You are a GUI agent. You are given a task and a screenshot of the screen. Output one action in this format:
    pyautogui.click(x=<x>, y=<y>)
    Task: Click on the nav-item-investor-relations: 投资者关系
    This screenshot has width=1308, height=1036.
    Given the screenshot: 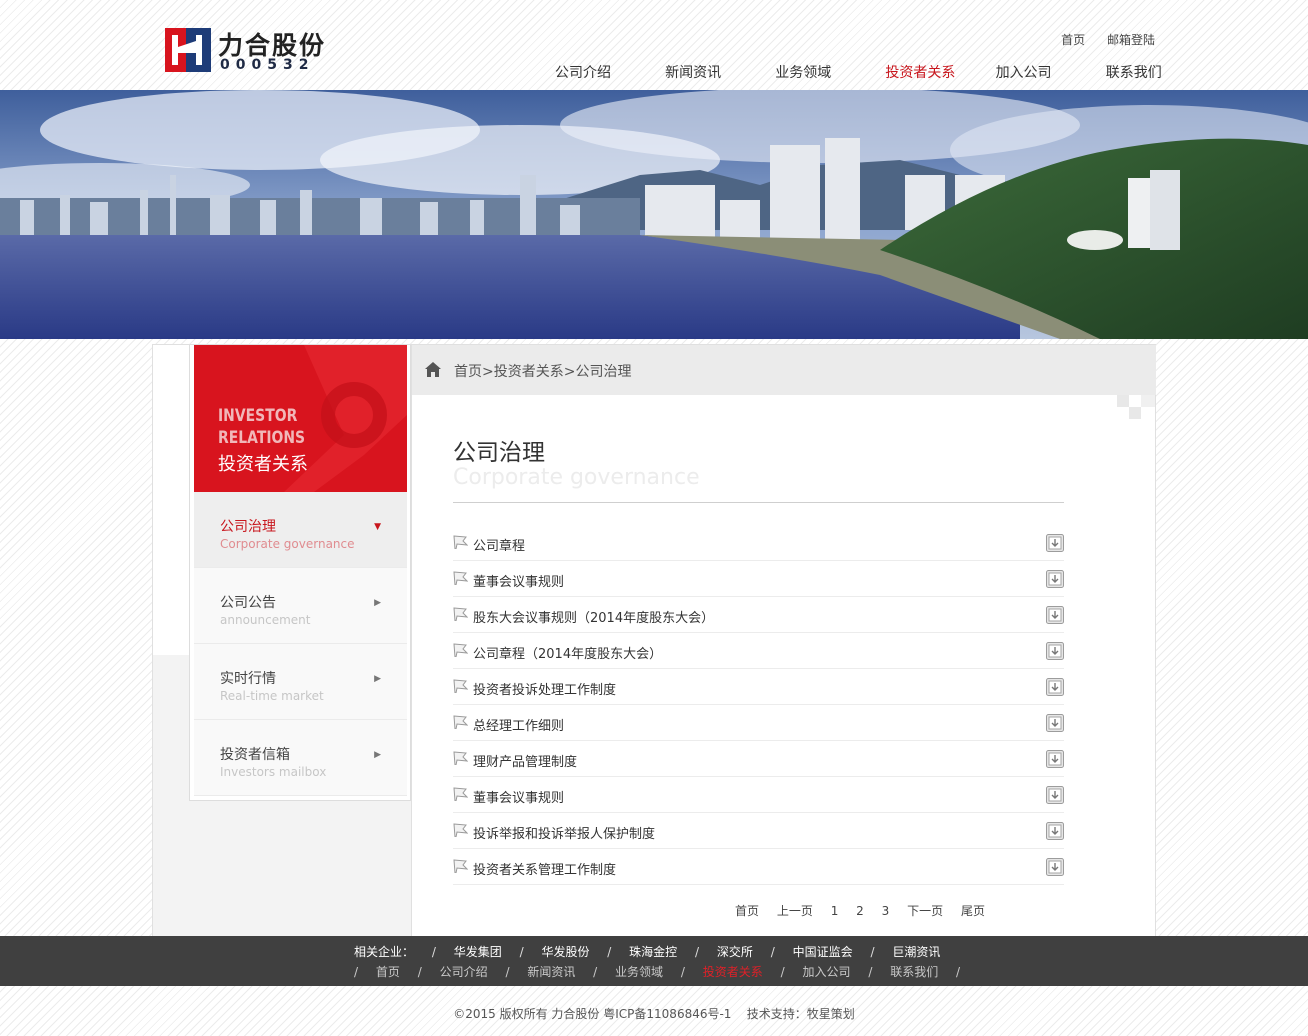 What is the action you would take?
    pyautogui.click(x=938, y=72)
    